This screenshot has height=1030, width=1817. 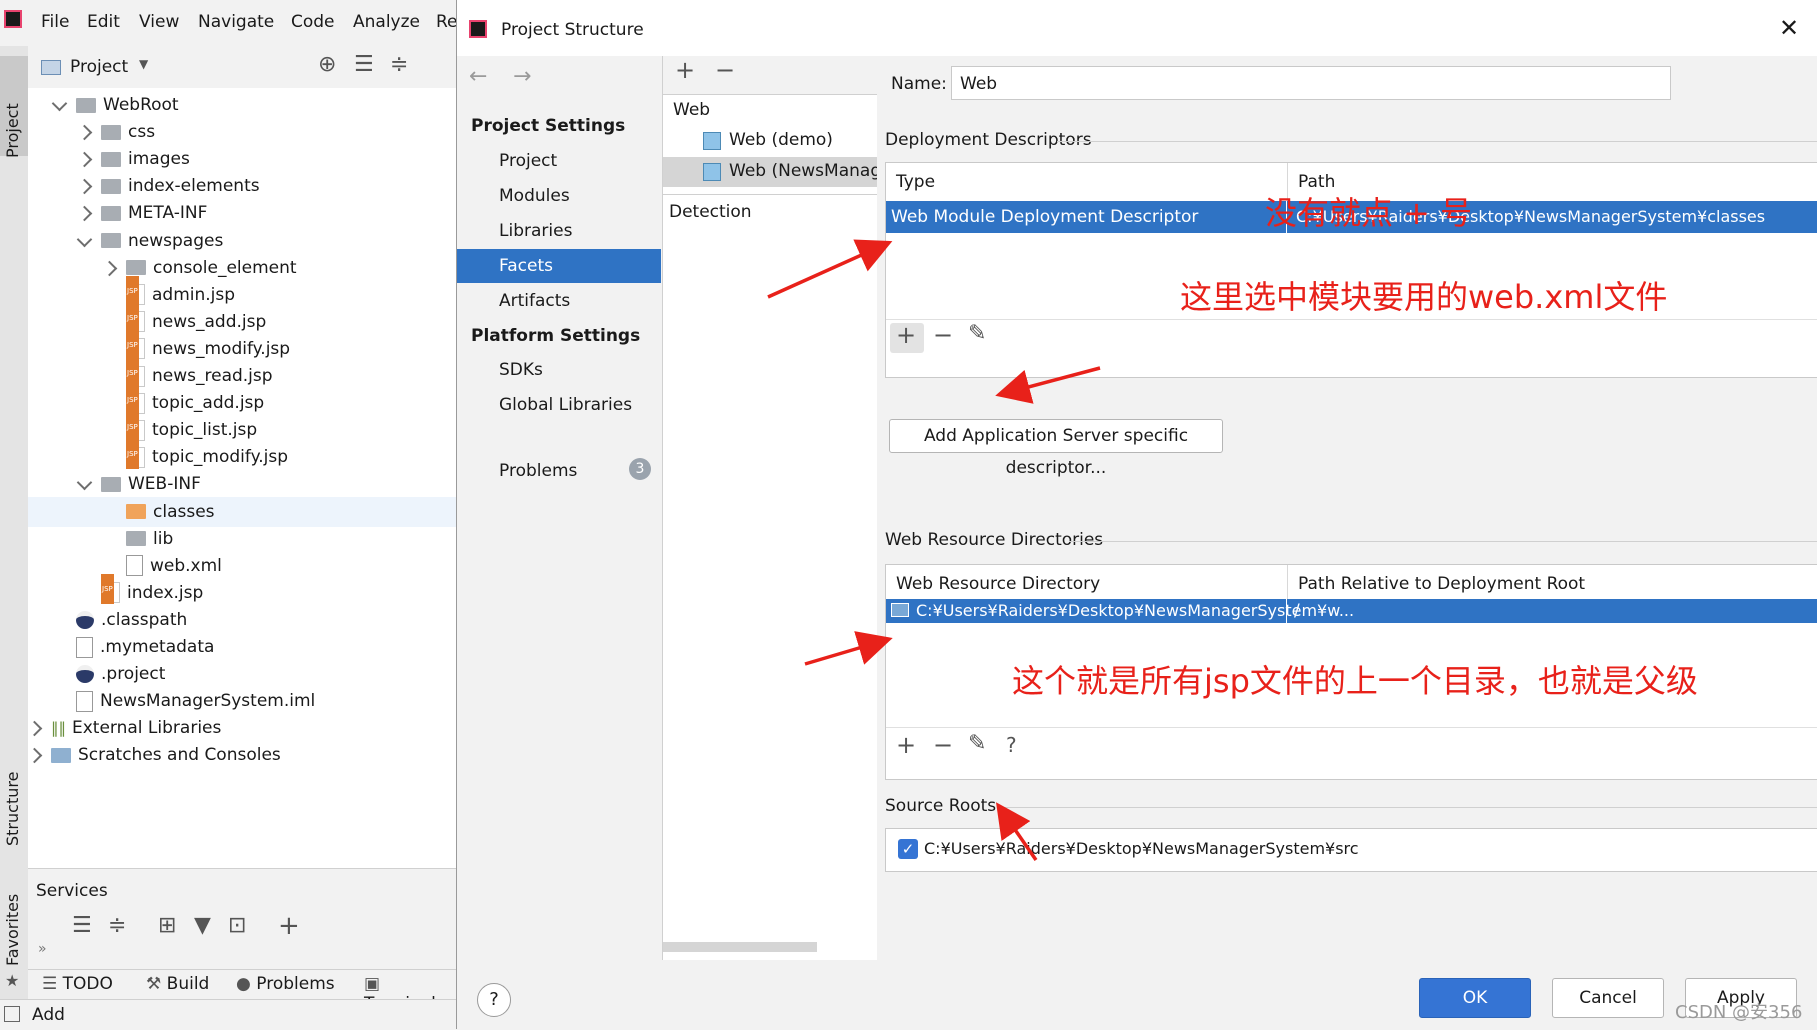 I want to click on arrow-to-edit-resource, so click(x=1017, y=831).